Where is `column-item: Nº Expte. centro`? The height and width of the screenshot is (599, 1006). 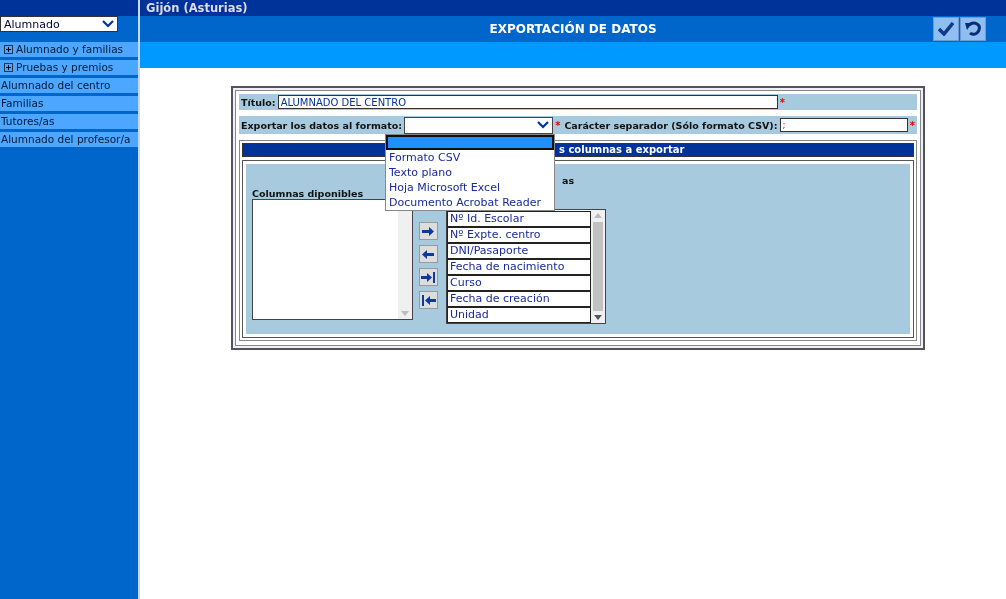 column-item: Nº Expte. centro is located at coordinates (519, 235).